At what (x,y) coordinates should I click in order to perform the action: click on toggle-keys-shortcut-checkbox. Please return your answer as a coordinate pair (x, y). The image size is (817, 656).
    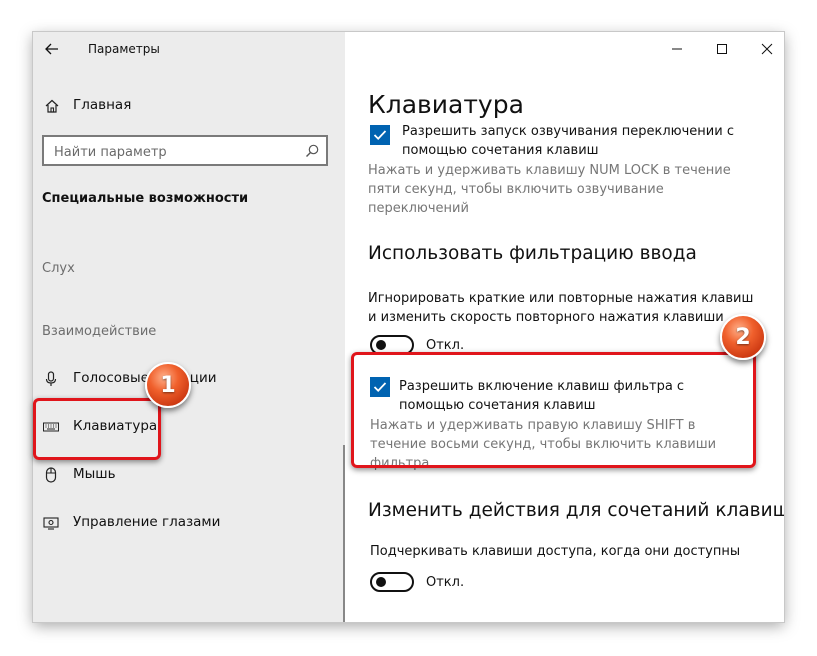
    Looking at the image, I should click on (380, 135).